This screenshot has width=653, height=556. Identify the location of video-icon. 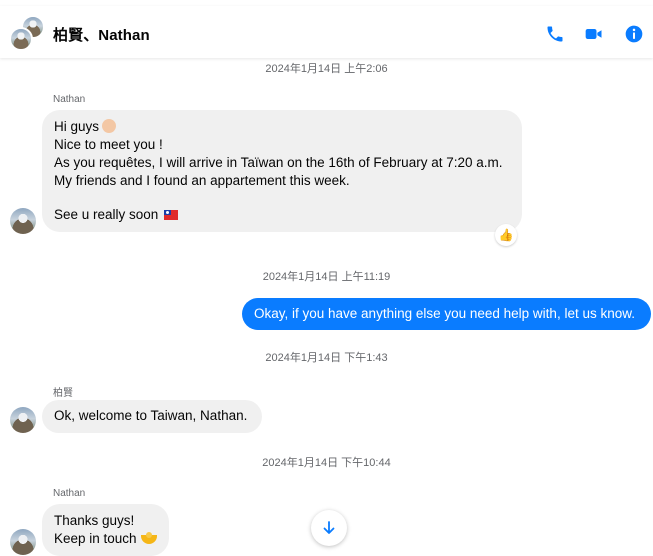
(594, 34).